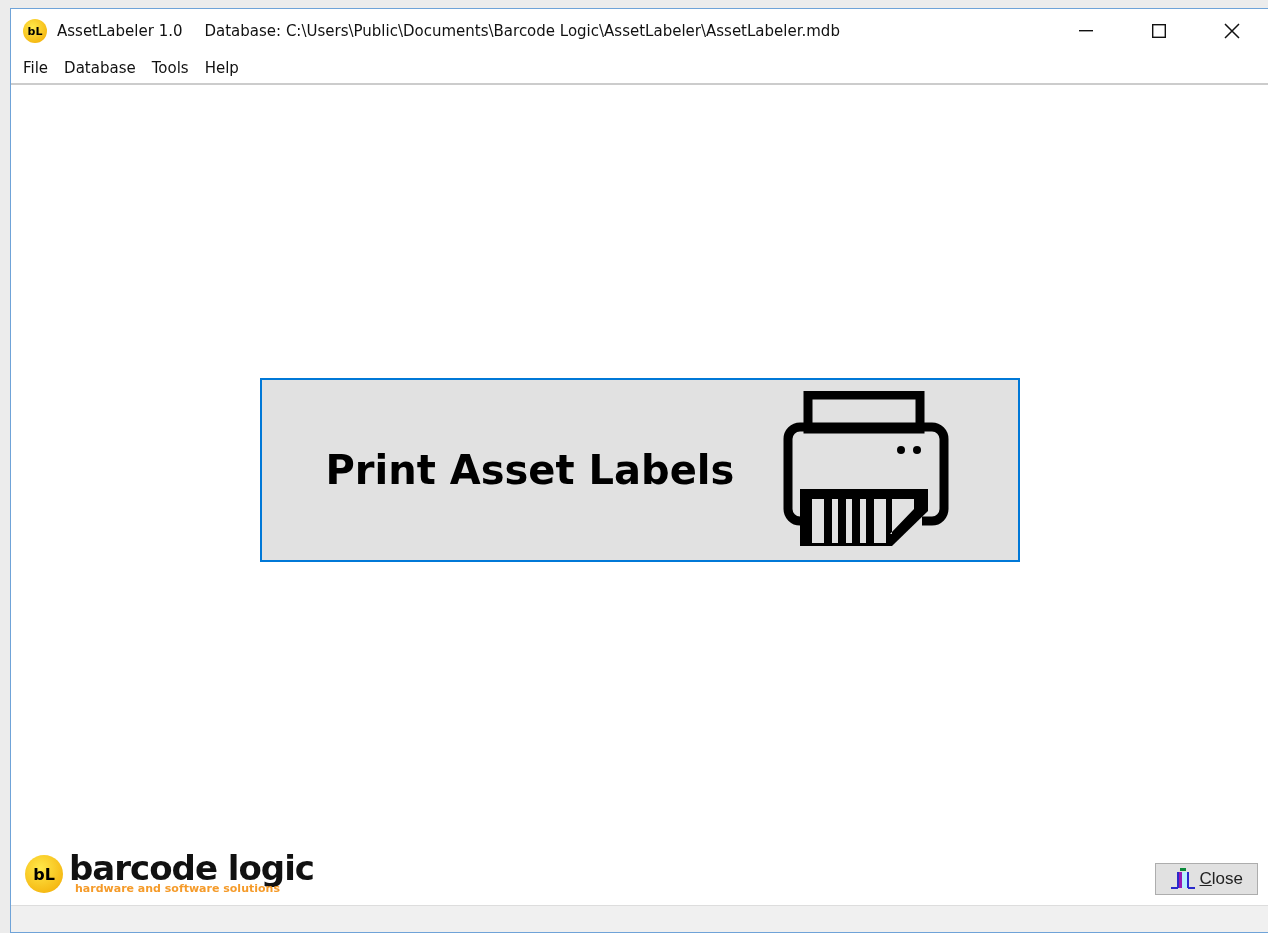 This screenshot has width=1268, height=933. What do you see at coordinates (100, 68) in the screenshot?
I see `menu-item: Database` at bounding box center [100, 68].